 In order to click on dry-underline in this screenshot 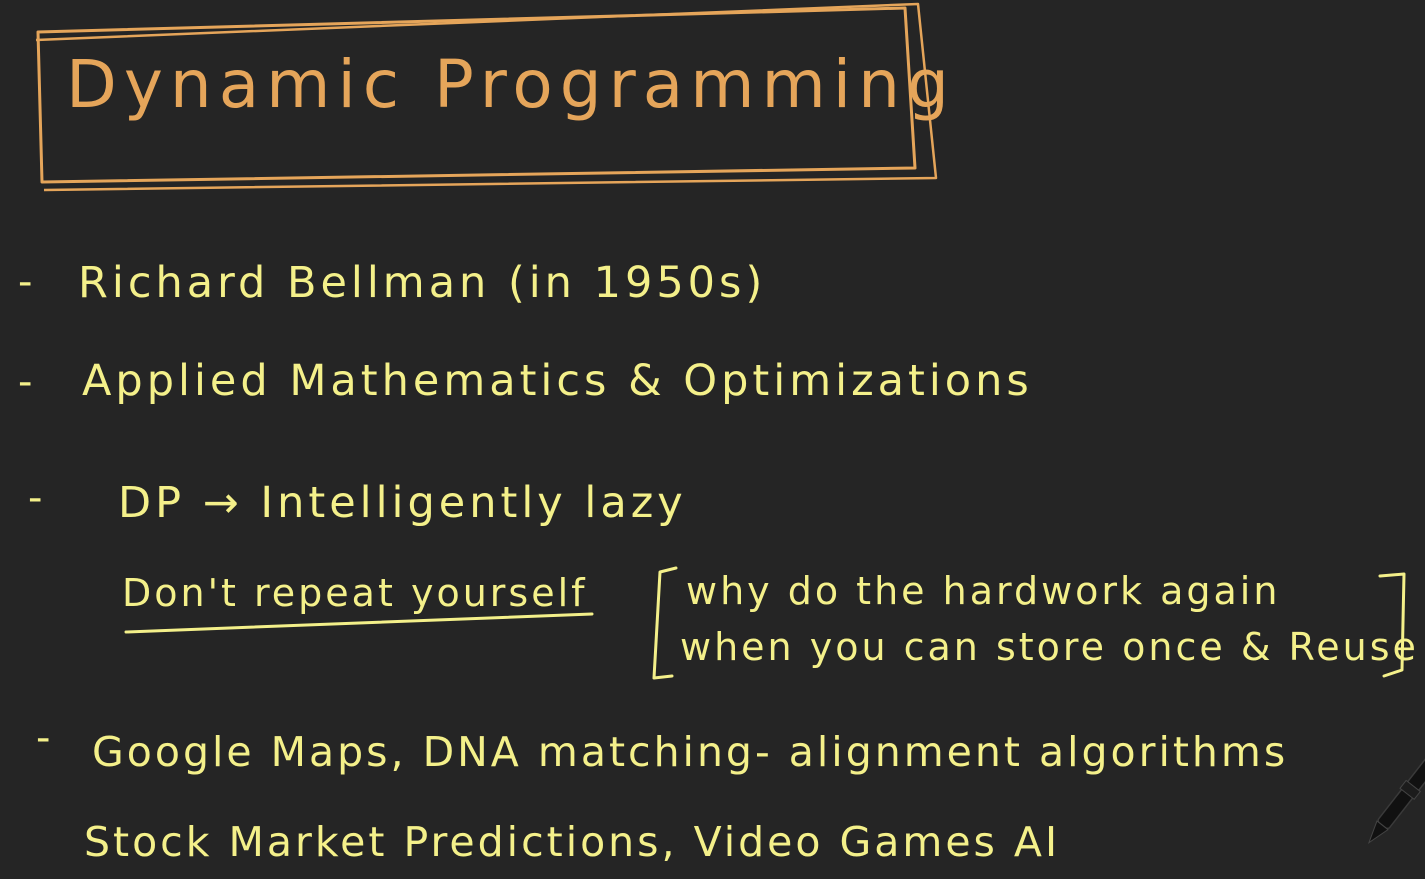, I will do `click(359, 623)`.